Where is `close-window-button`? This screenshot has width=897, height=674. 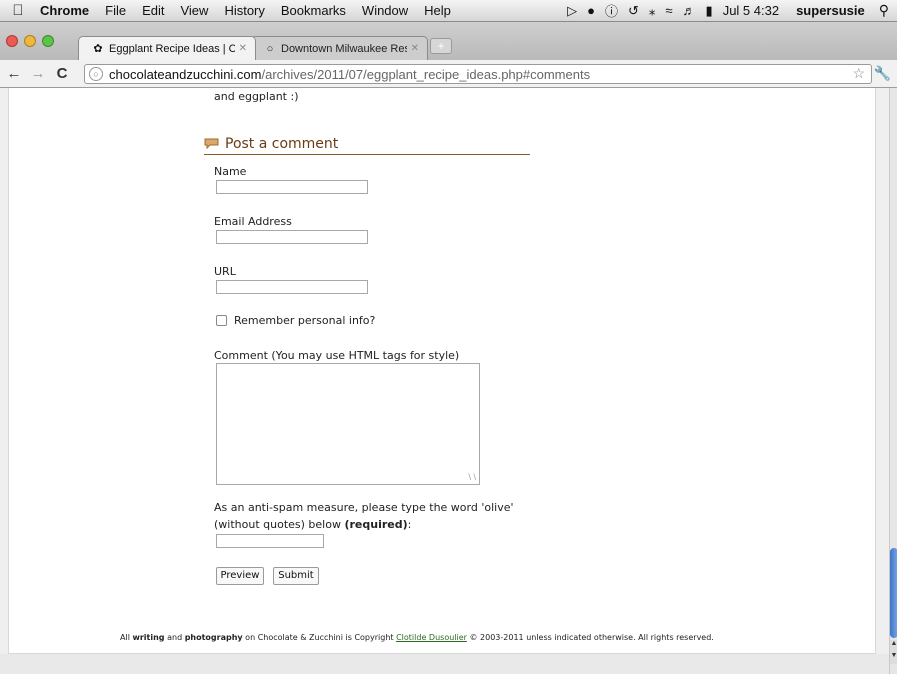 close-window-button is located at coordinates (12, 41).